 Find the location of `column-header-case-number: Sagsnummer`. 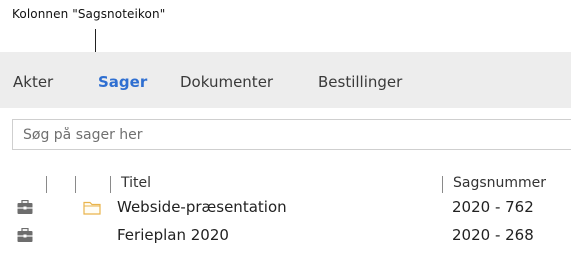

column-header-case-number: Sagsnummer is located at coordinates (499, 183).